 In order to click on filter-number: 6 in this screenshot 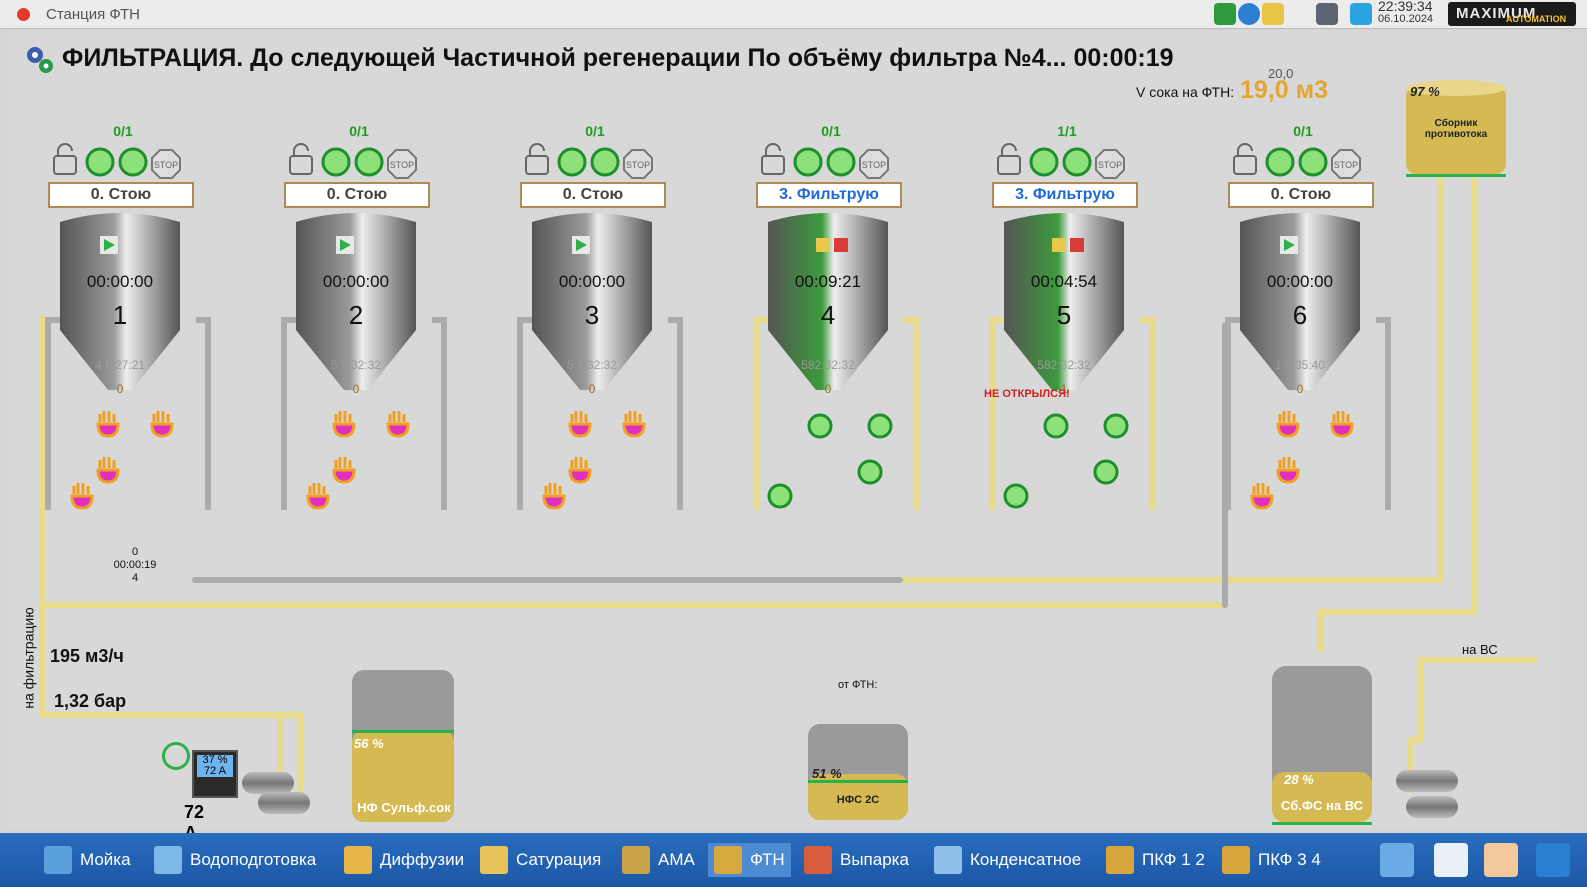, I will do `click(1300, 315)`.